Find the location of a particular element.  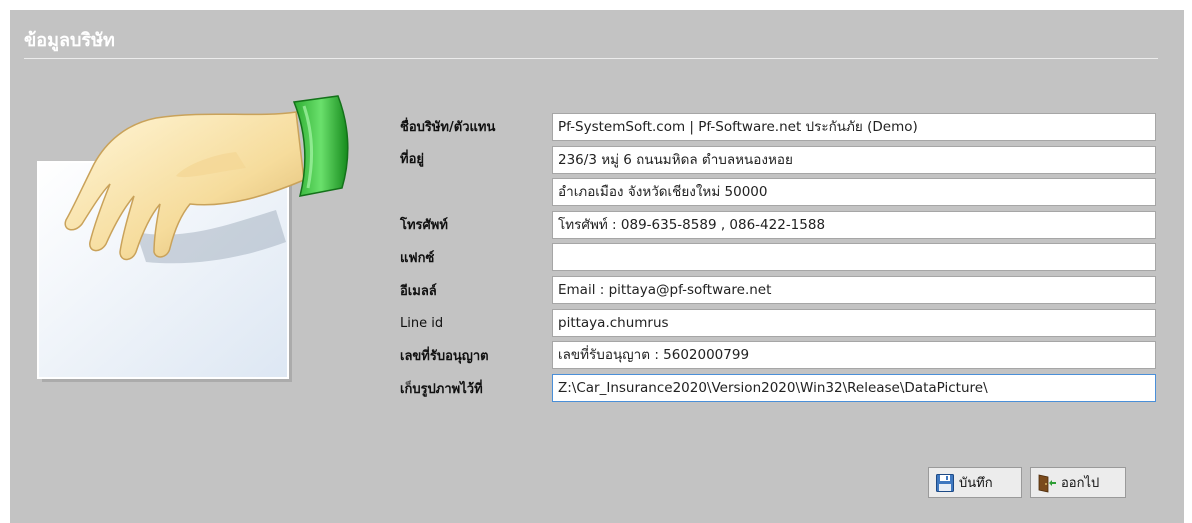

exit-button-label: ออกไป is located at coordinates (1080, 483).